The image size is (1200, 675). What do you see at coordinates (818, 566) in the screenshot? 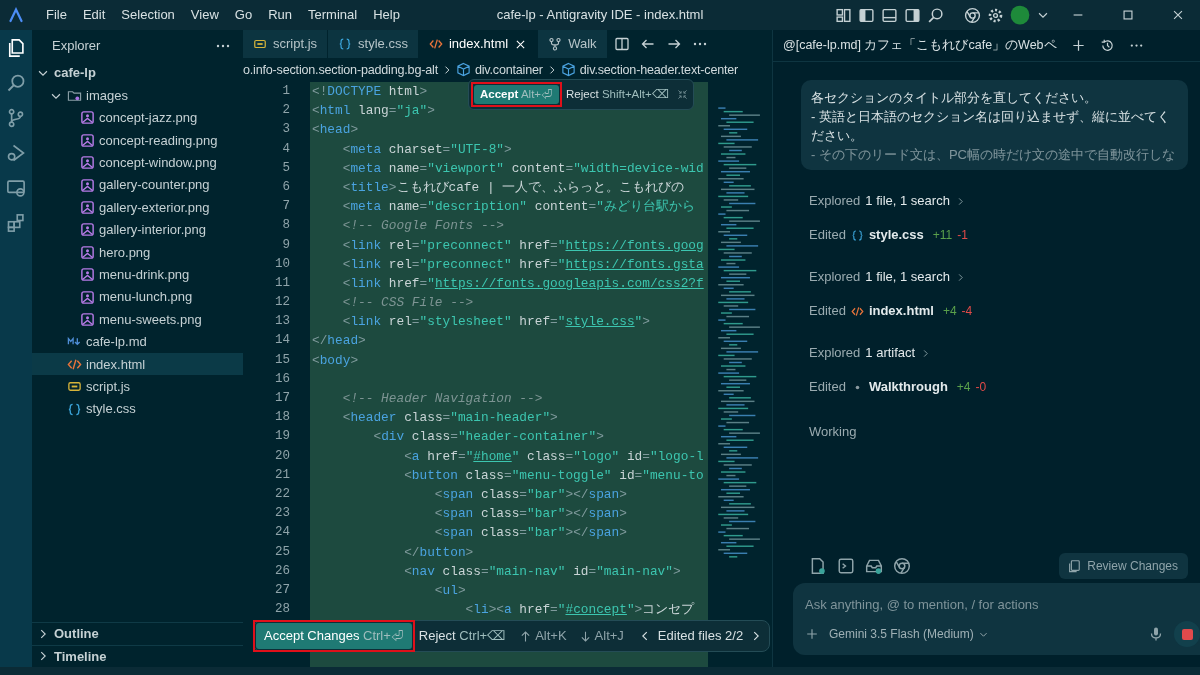
I see `file-icon` at bounding box center [818, 566].